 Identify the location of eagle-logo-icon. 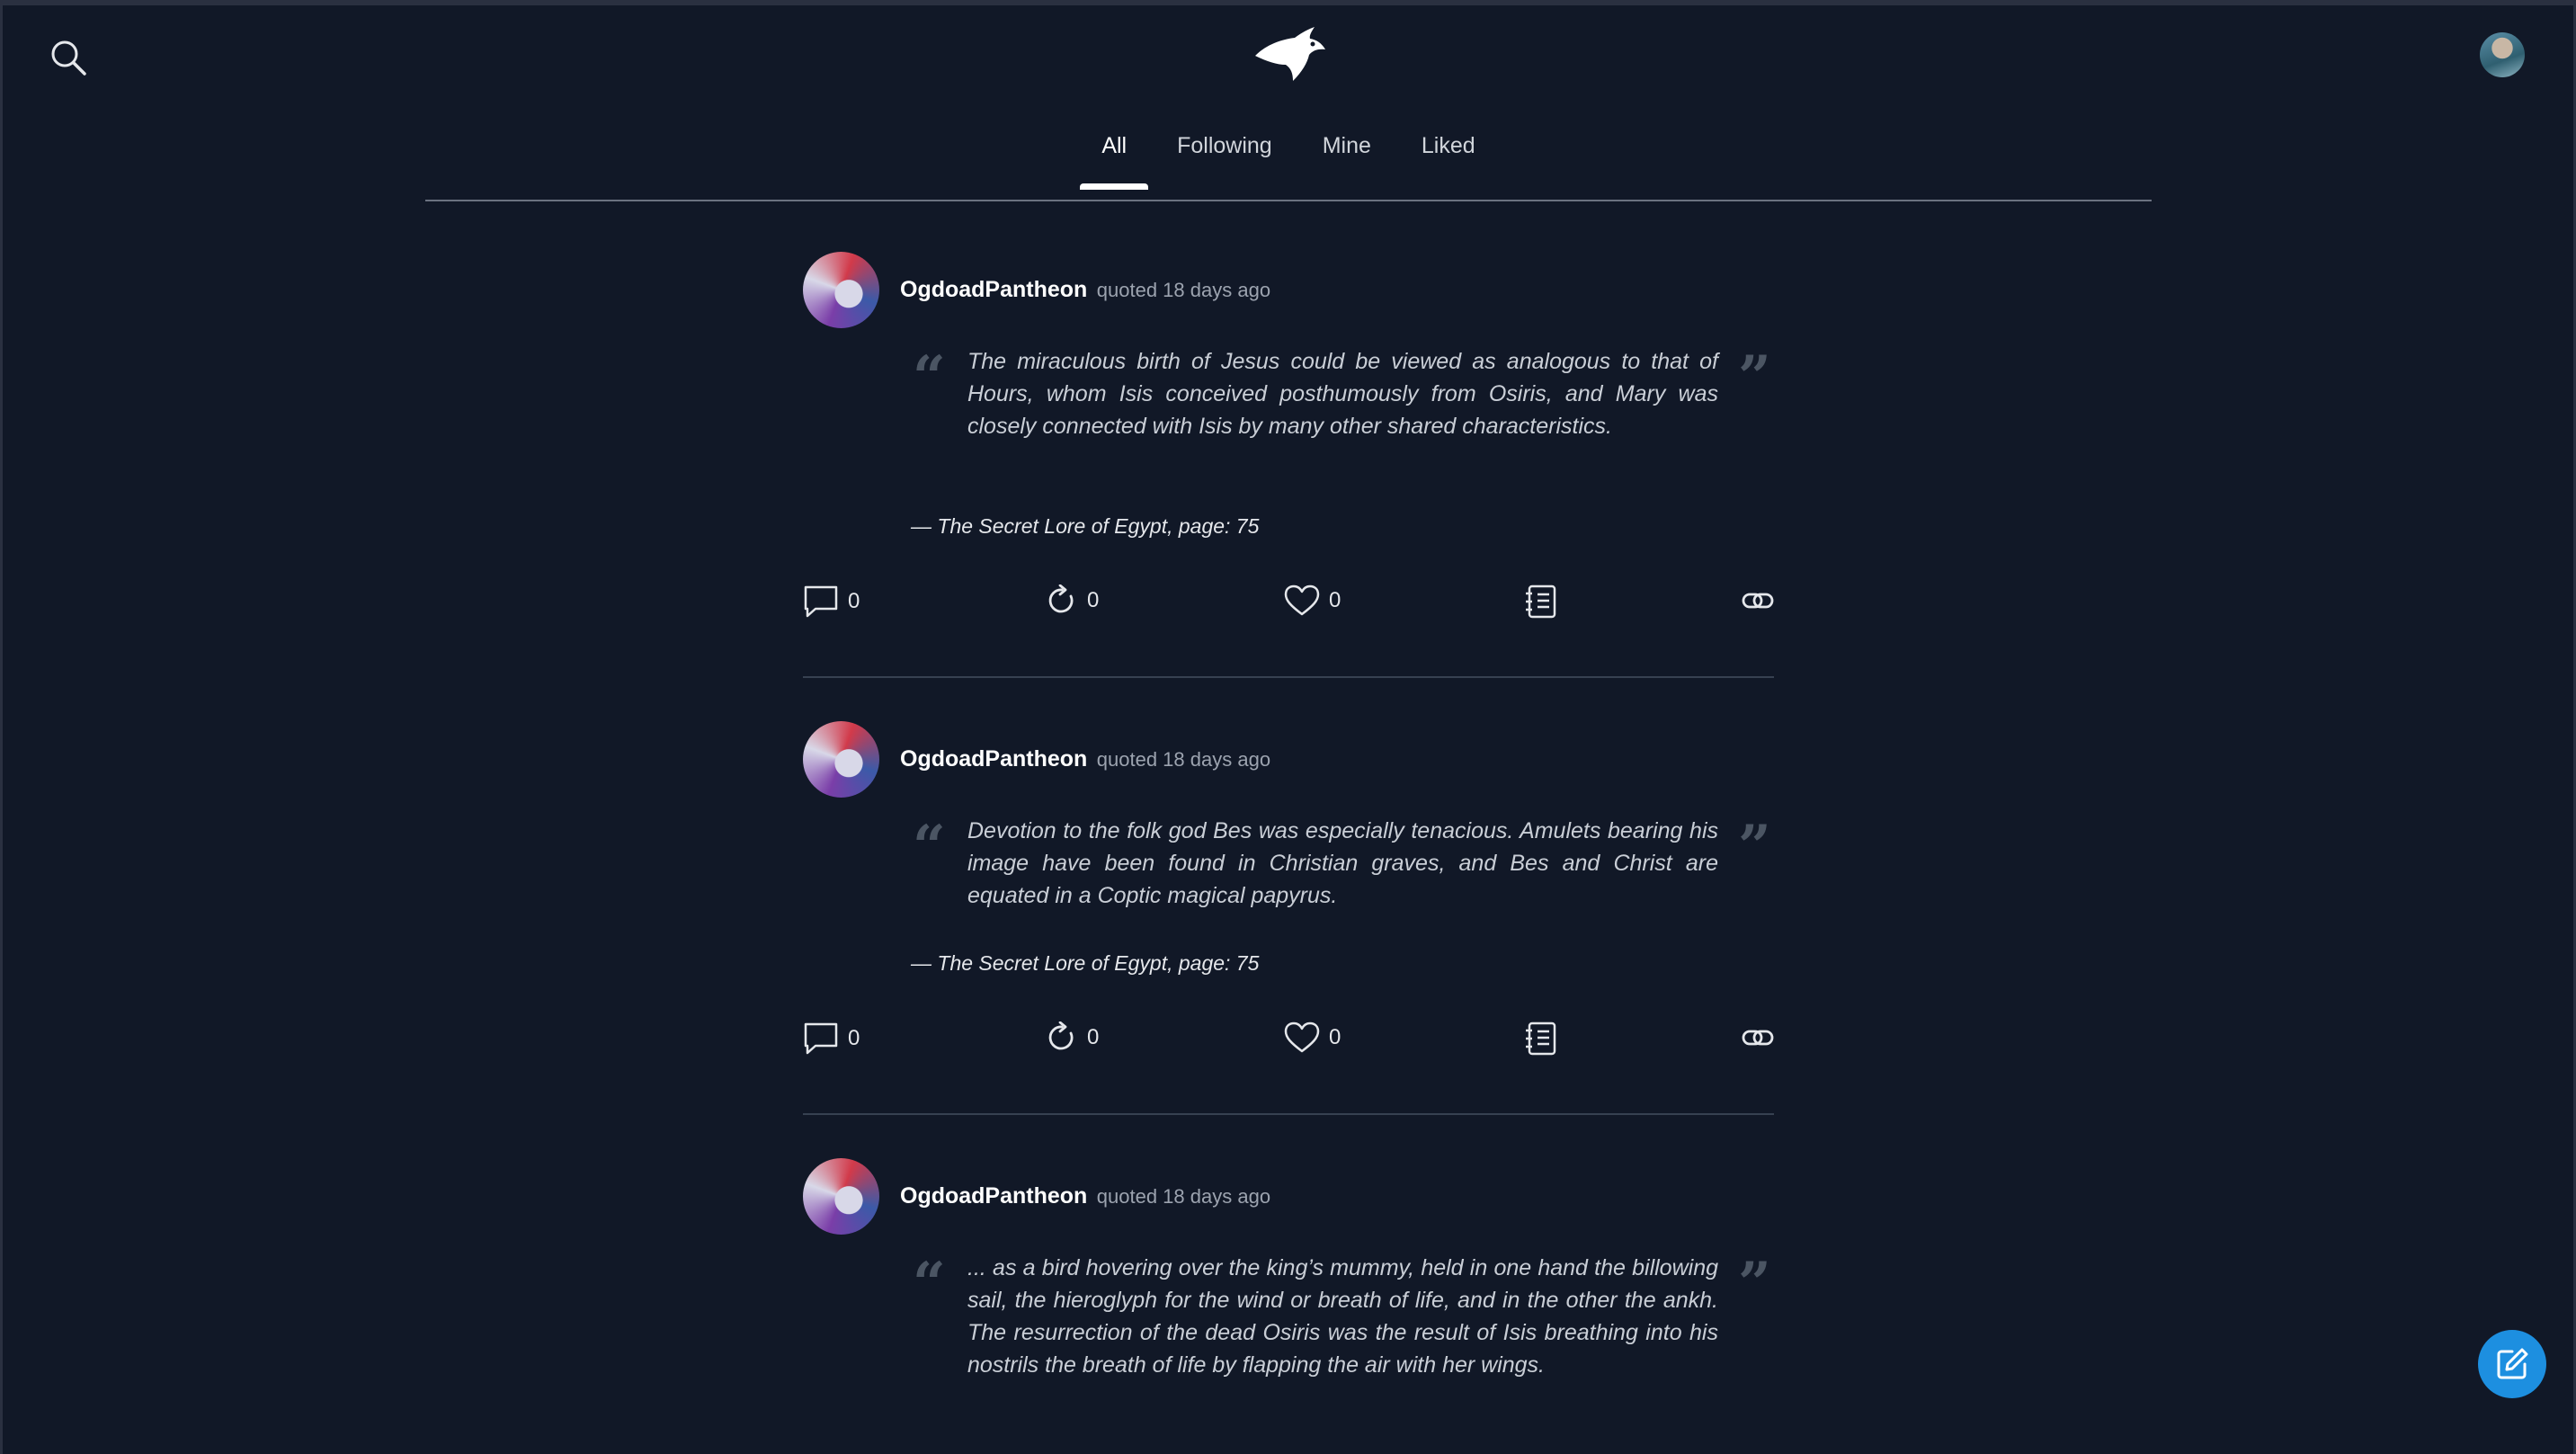
(1291, 56).